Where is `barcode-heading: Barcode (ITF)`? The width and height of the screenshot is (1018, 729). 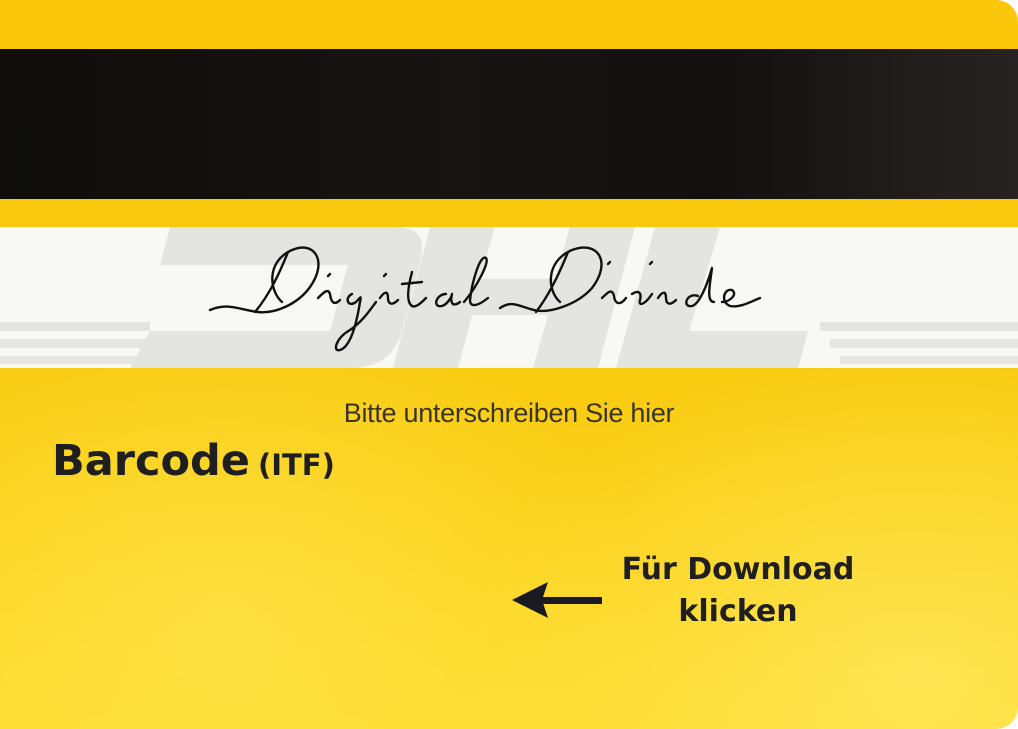 barcode-heading: Barcode (ITF) is located at coordinates (193, 461).